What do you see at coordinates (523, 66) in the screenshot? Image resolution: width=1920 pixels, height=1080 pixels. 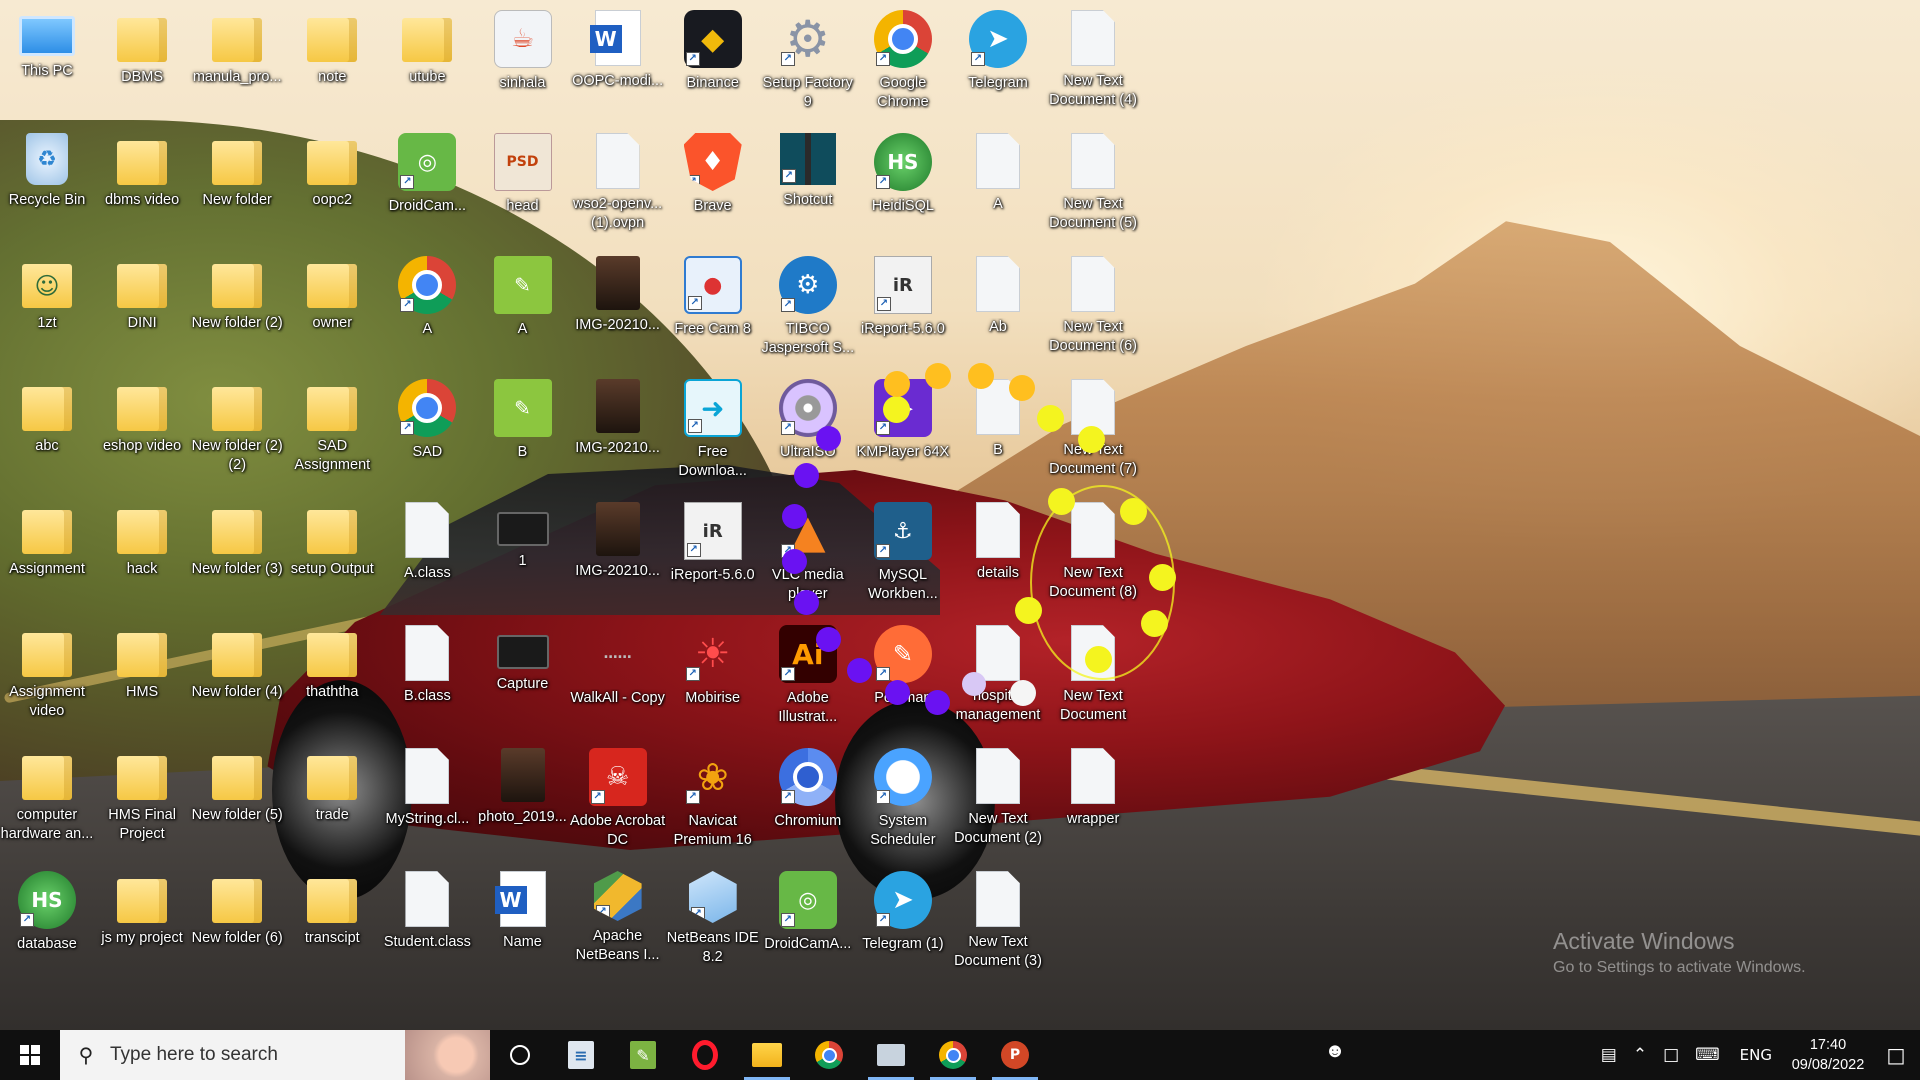 I see `desktop-icon: ☕ sinhala` at bounding box center [523, 66].